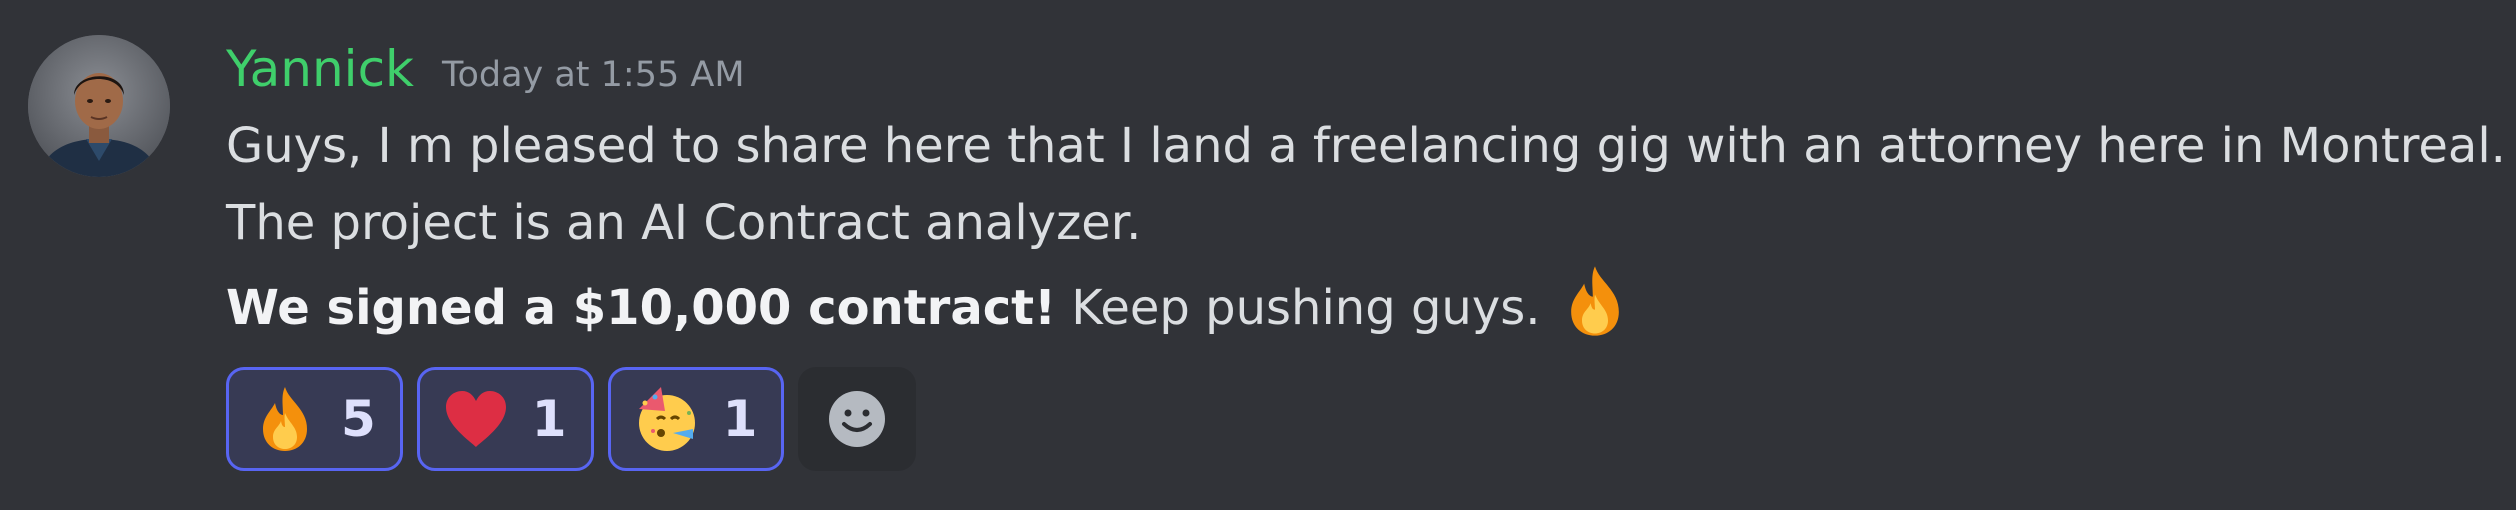  Describe the element at coordinates (320, 69) in the screenshot. I see `username: Yannick` at that location.